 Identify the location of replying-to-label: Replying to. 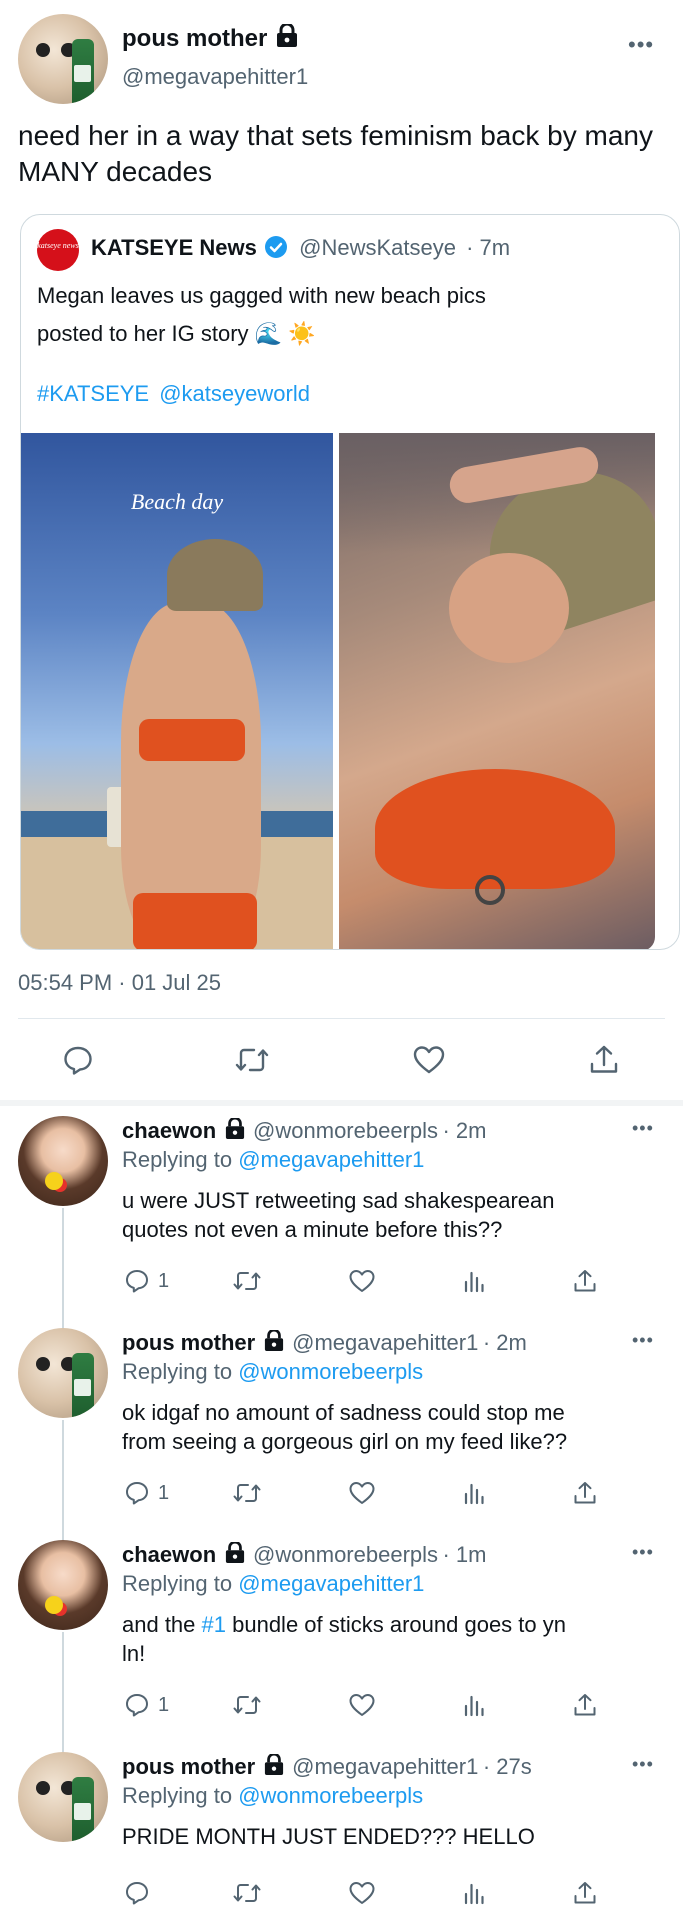
(180, 1795).